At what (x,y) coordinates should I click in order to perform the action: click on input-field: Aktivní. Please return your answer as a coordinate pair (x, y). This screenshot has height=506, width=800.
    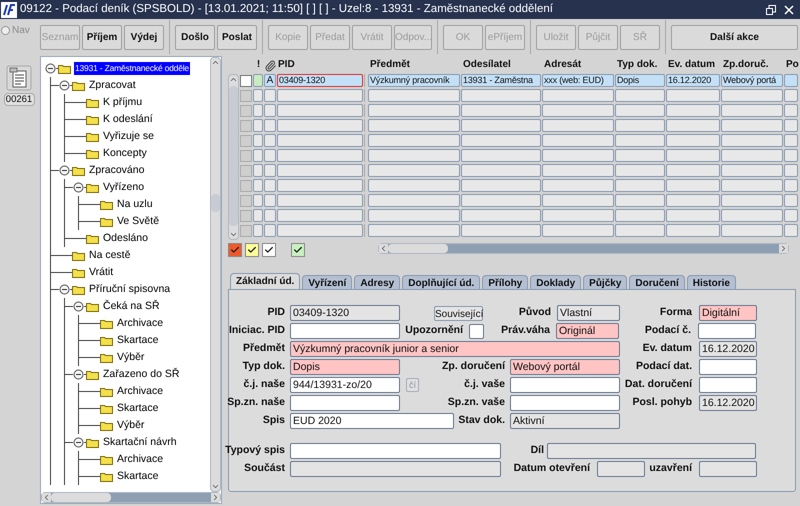
    Looking at the image, I should click on (565, 421).